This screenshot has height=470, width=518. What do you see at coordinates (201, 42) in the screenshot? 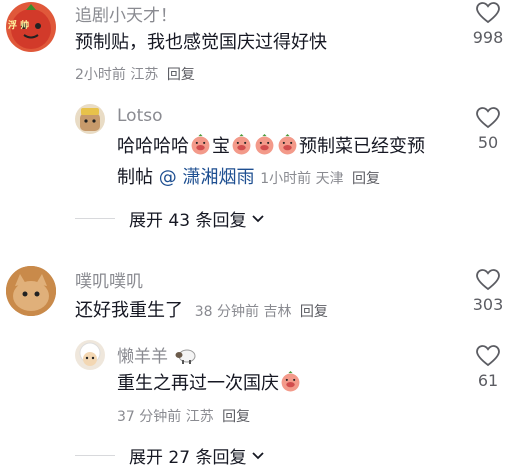
I see `comment-text: 预制贴，我也感觉国庆过得好快` at bounding box center [201, 42].